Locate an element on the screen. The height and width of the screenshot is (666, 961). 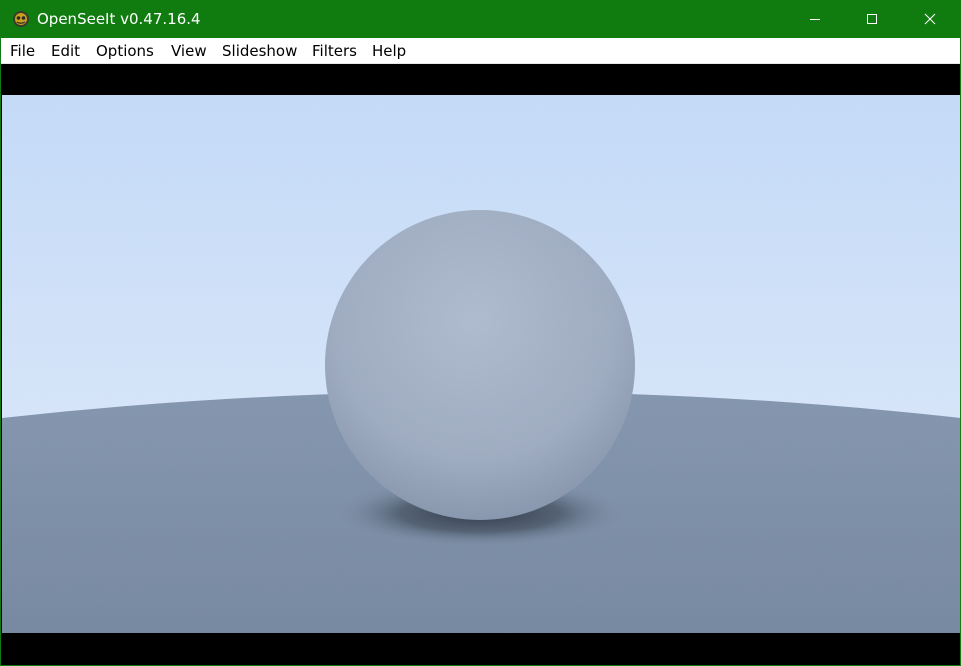
minimize-icon is located at coordinates (815, 19).